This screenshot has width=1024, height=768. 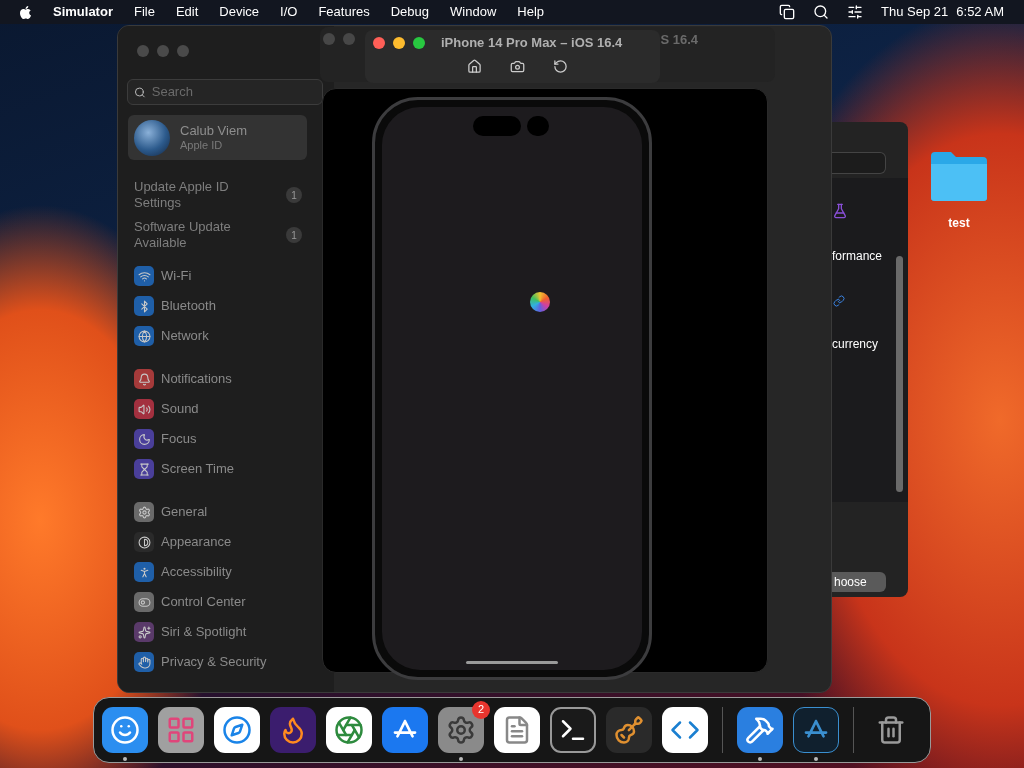 What do you see at coordinates (474, 66) in the screenshot?
I see `home-icon` at bounding box center [474, 66].